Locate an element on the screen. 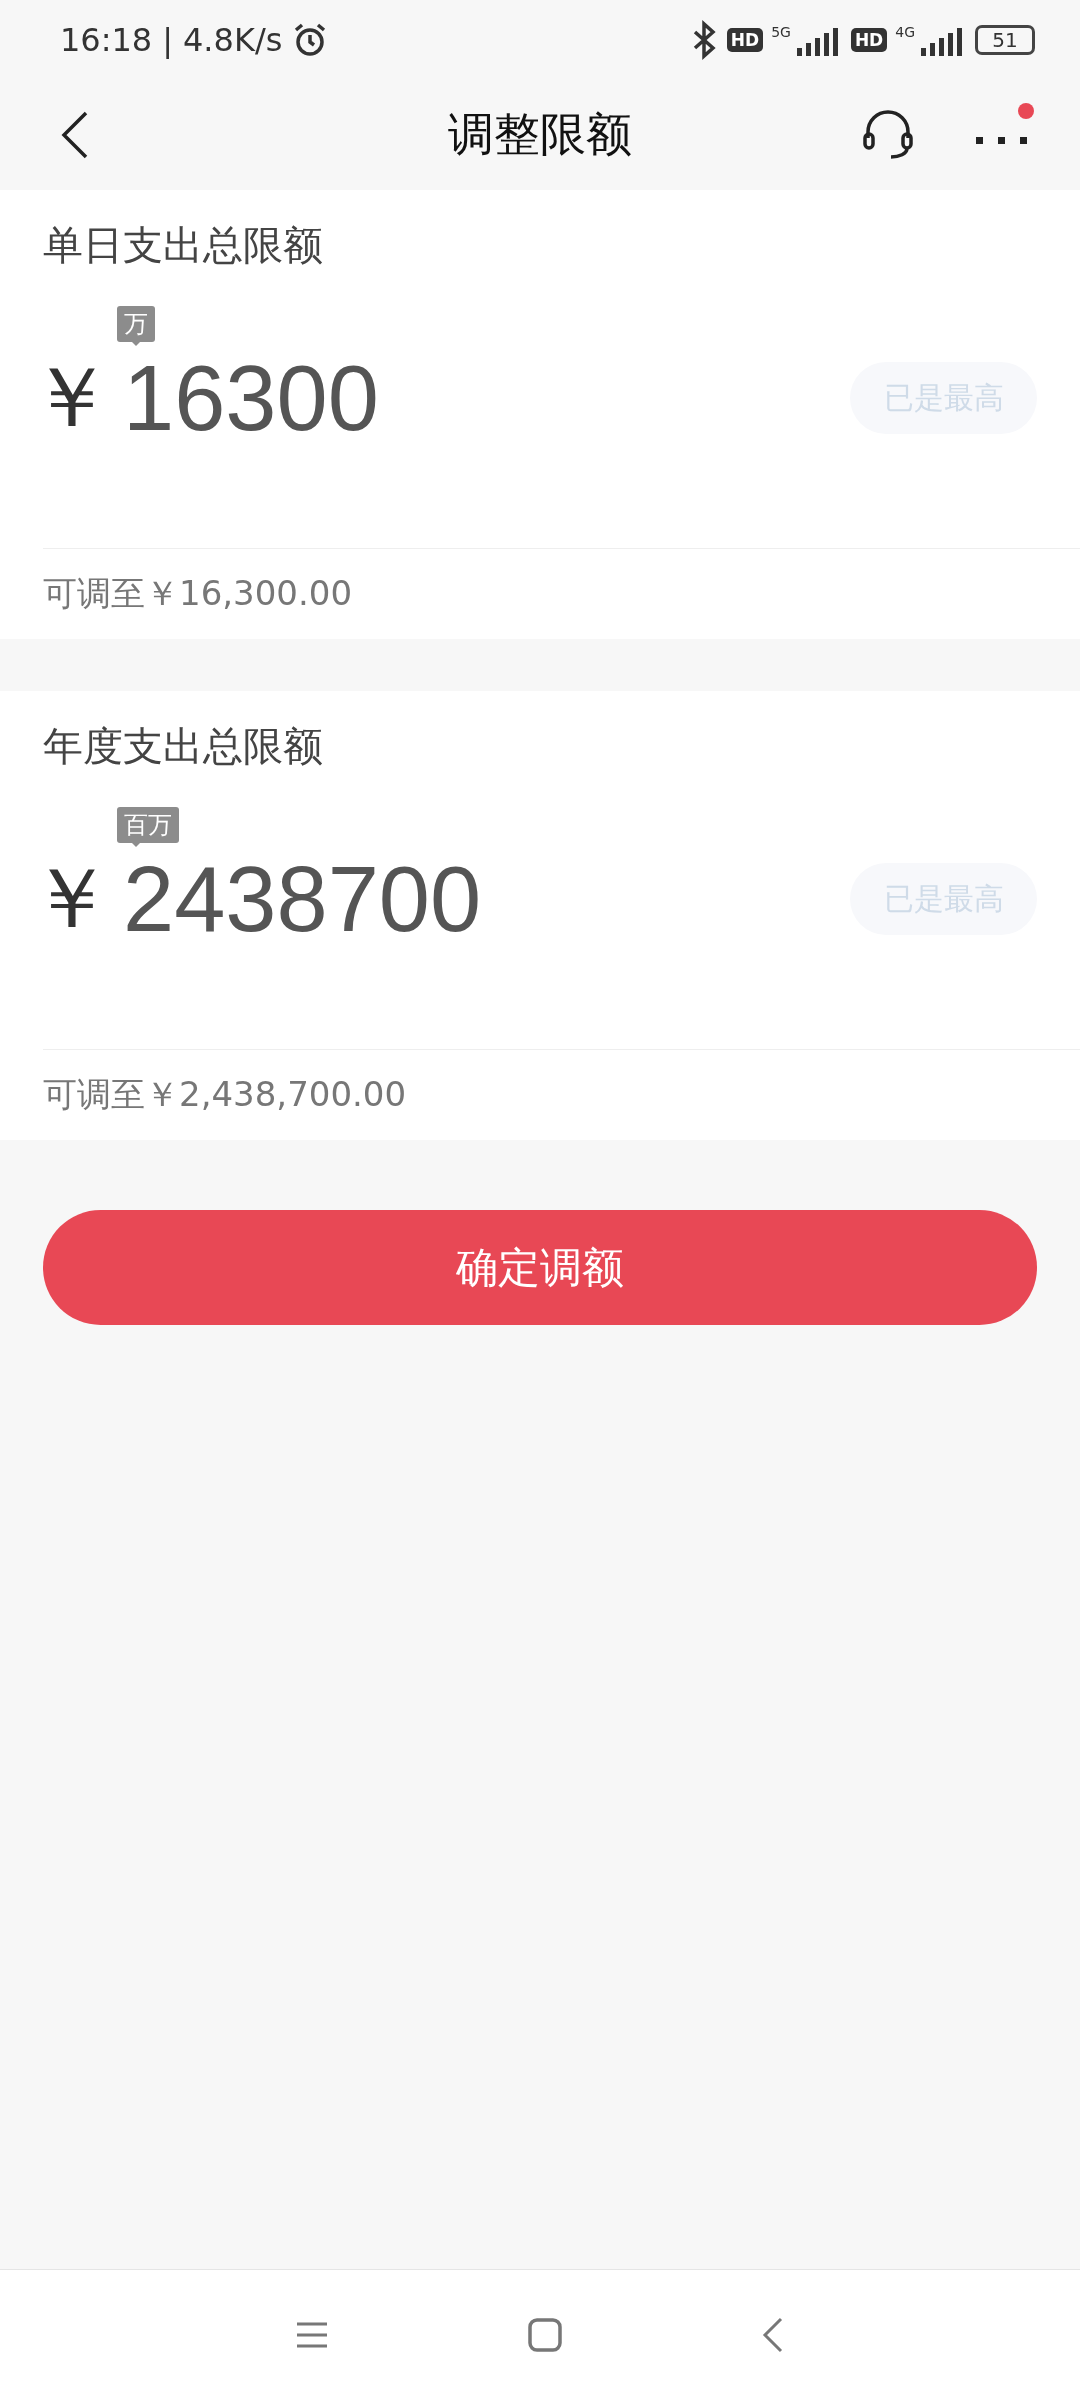 This screenshot has width=1080, height=2400. limit-amount: 2438700 is located at coordinates (302, 898).